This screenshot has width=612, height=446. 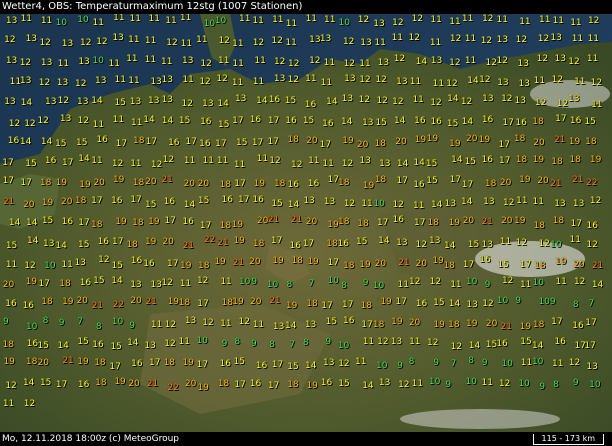 What do you see at coordinates (167, 180) in the screenshot?
I see `station-reading: 21` at bounding box center [167, 180].